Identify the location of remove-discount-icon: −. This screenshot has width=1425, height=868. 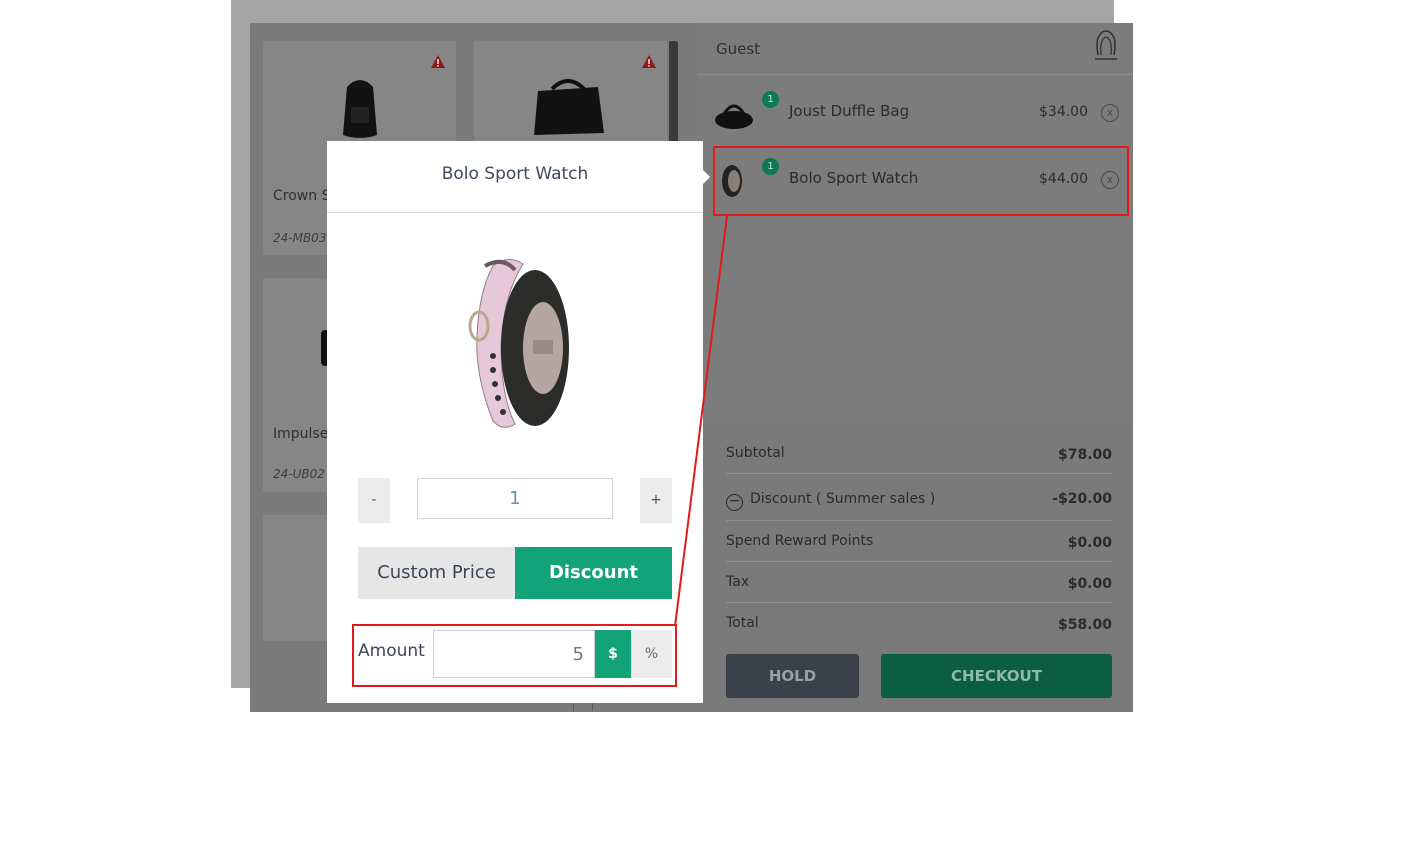
(734, 502).